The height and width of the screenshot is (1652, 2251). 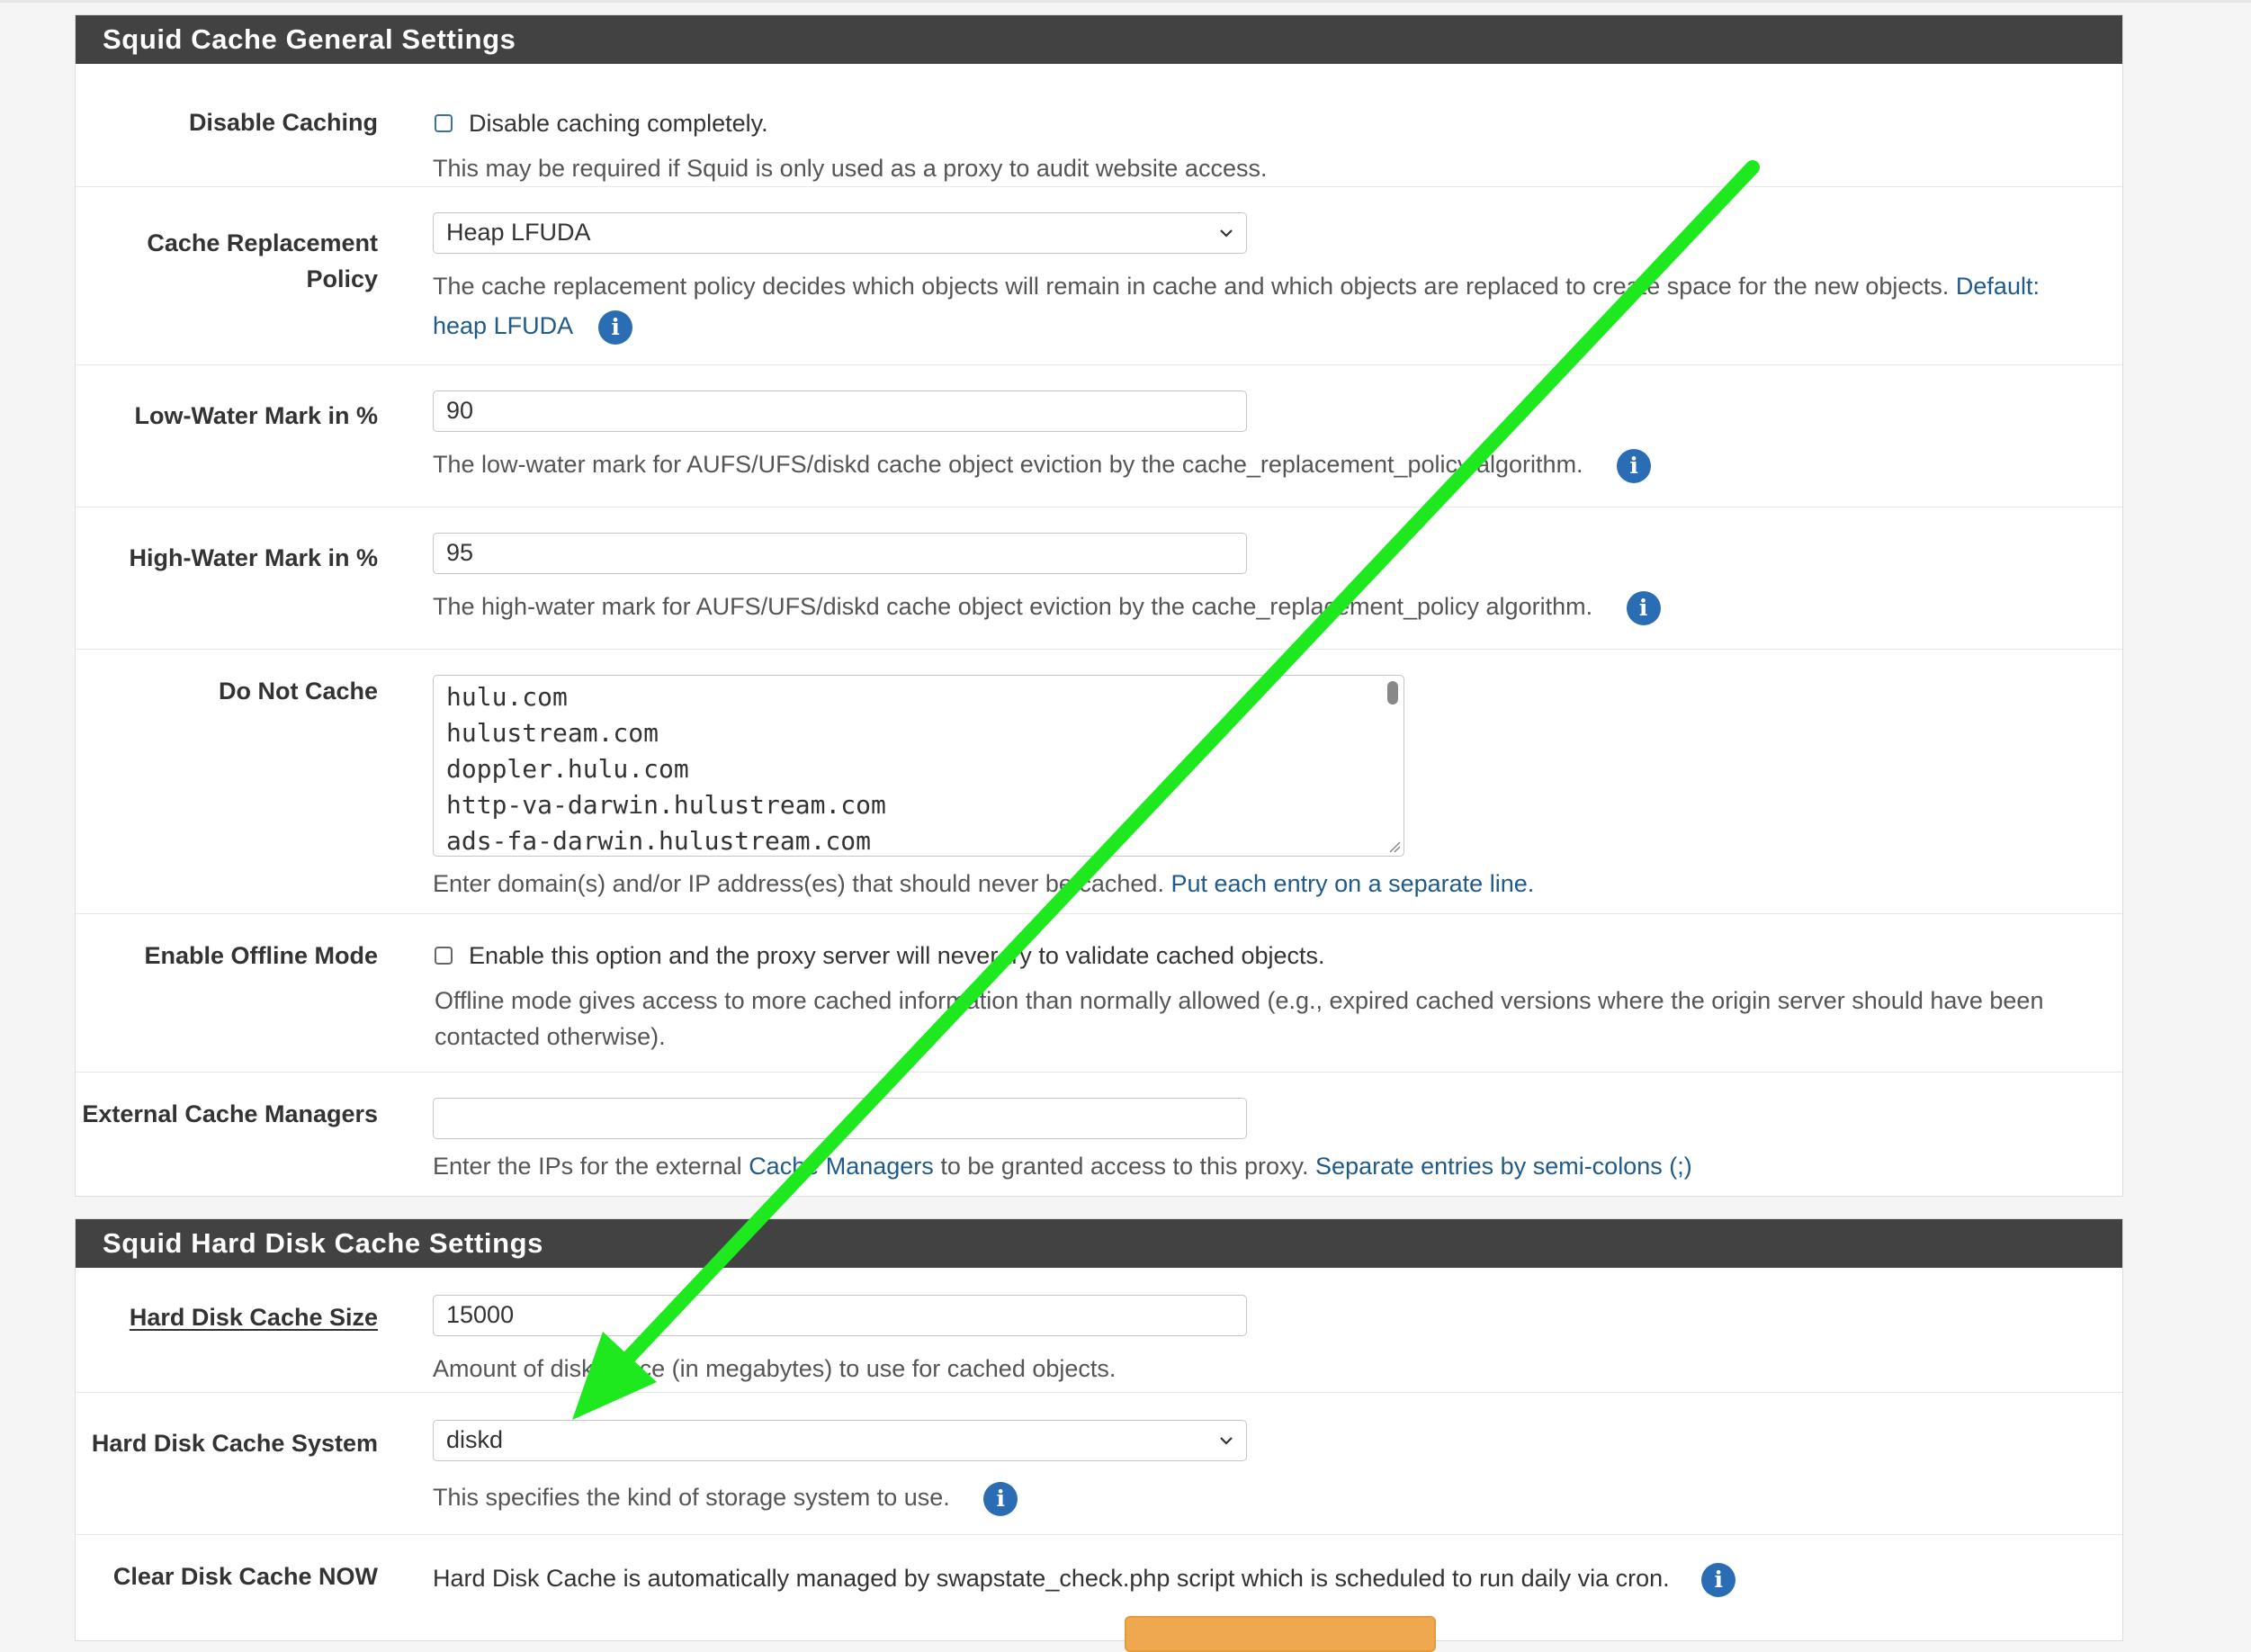 What do you see at coordinates (1280, 1634) in the screenshot?
I see `clear-disk-cache-button` at bounding box center [1280, 1634].